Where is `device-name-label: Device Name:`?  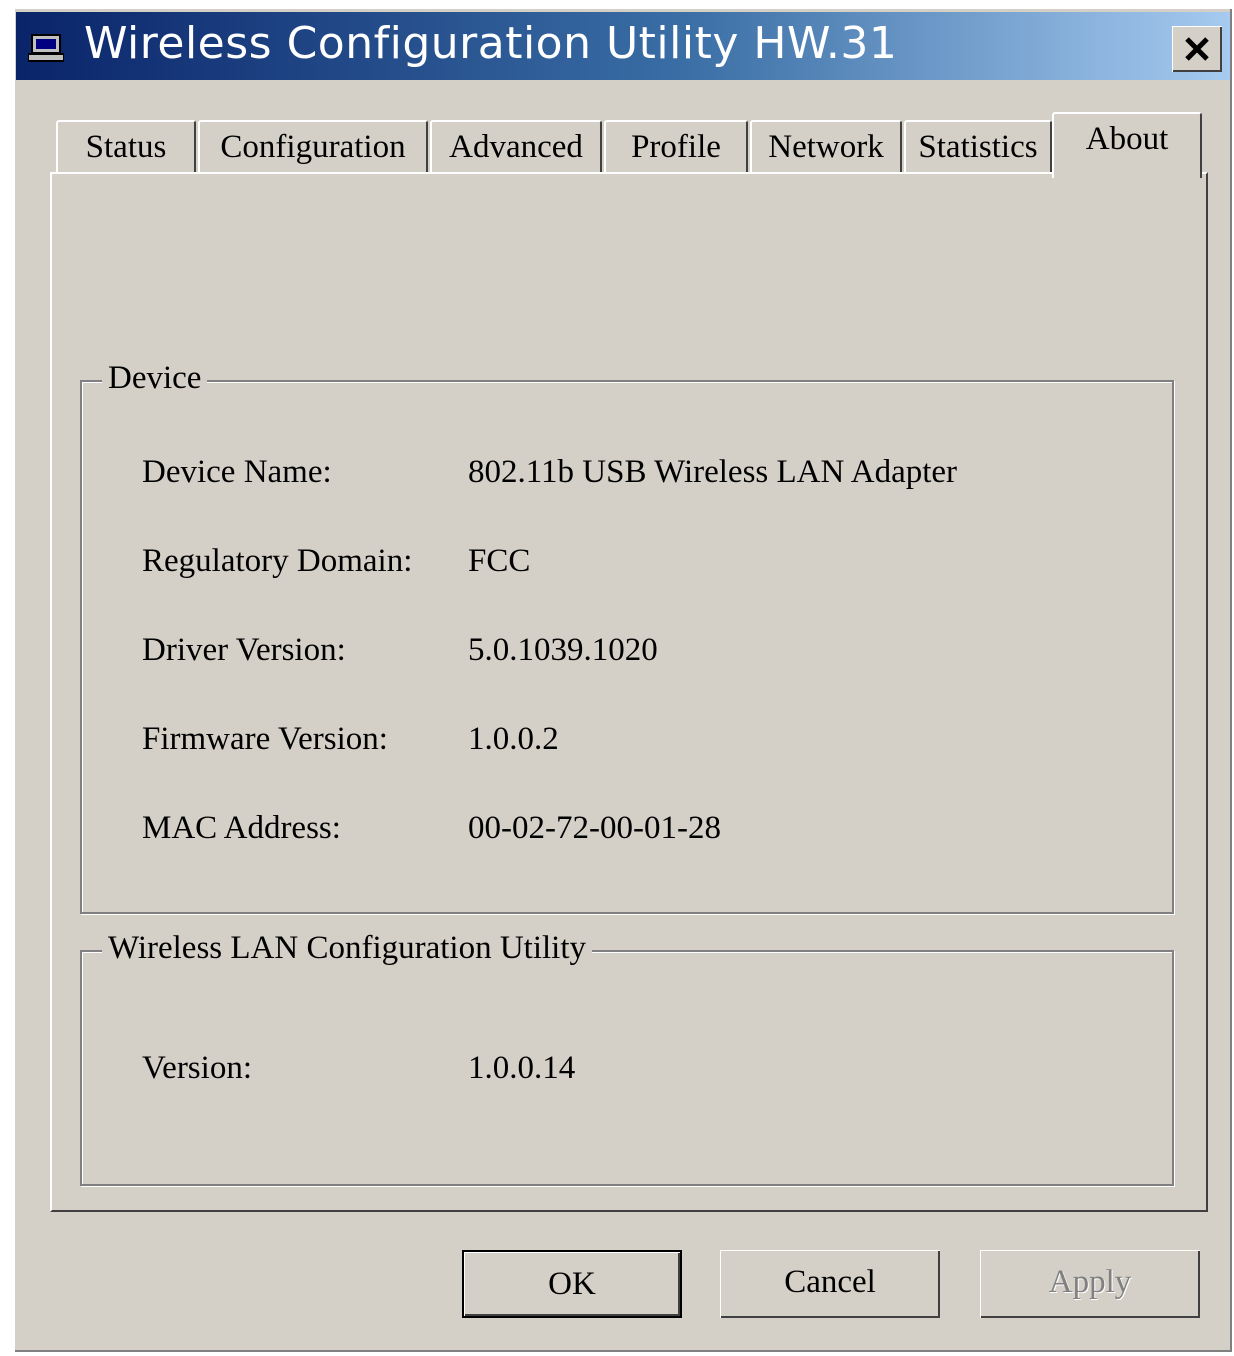
device-name-label: Device Name: is located at coordinates (237, 472).